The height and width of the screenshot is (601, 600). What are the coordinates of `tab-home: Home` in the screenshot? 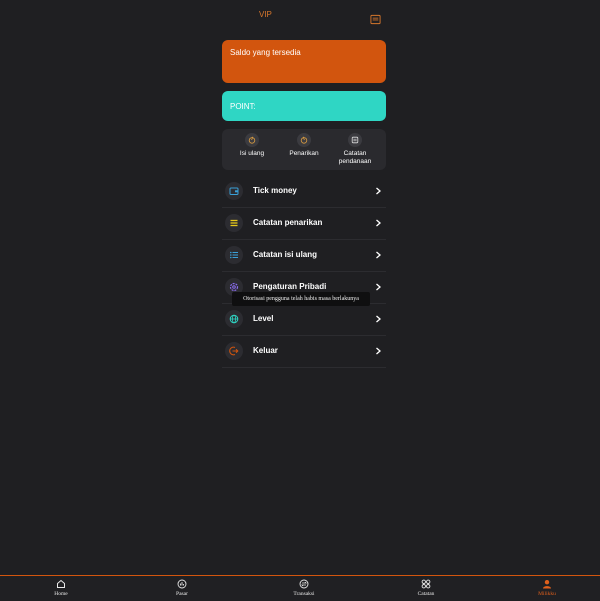 It's located at (61, 588).